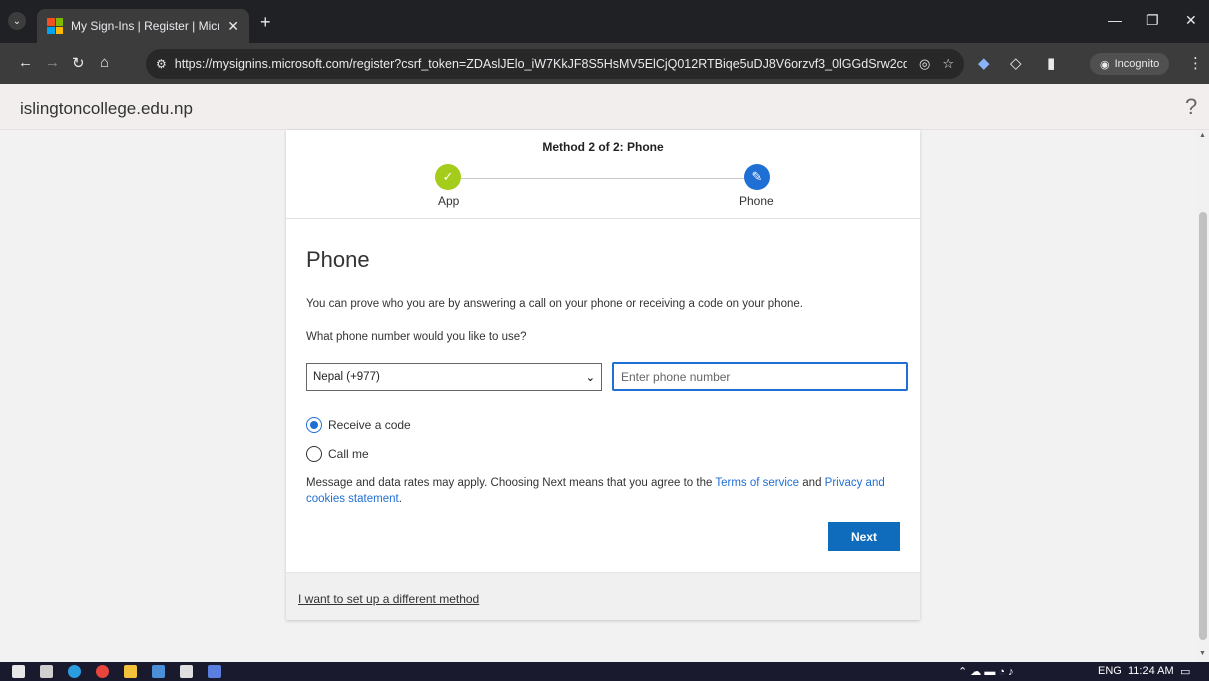  Describe the element at coordinates (102, 671) in the screenshot. I see `chrome-browser-icon` at that location.